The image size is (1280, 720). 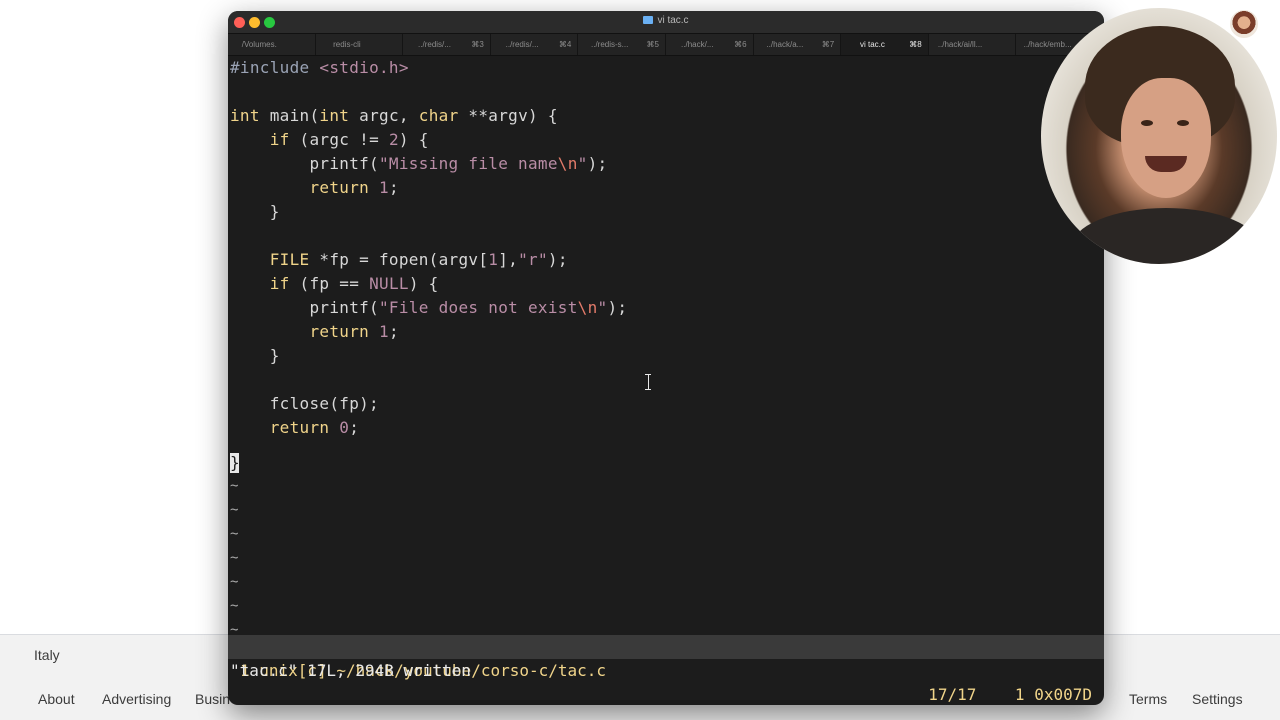 What do you see at coordinates (828, 44) in the screenshot?
I see `tab-shortcut: ⌘7` at bounding box center [828, 44].